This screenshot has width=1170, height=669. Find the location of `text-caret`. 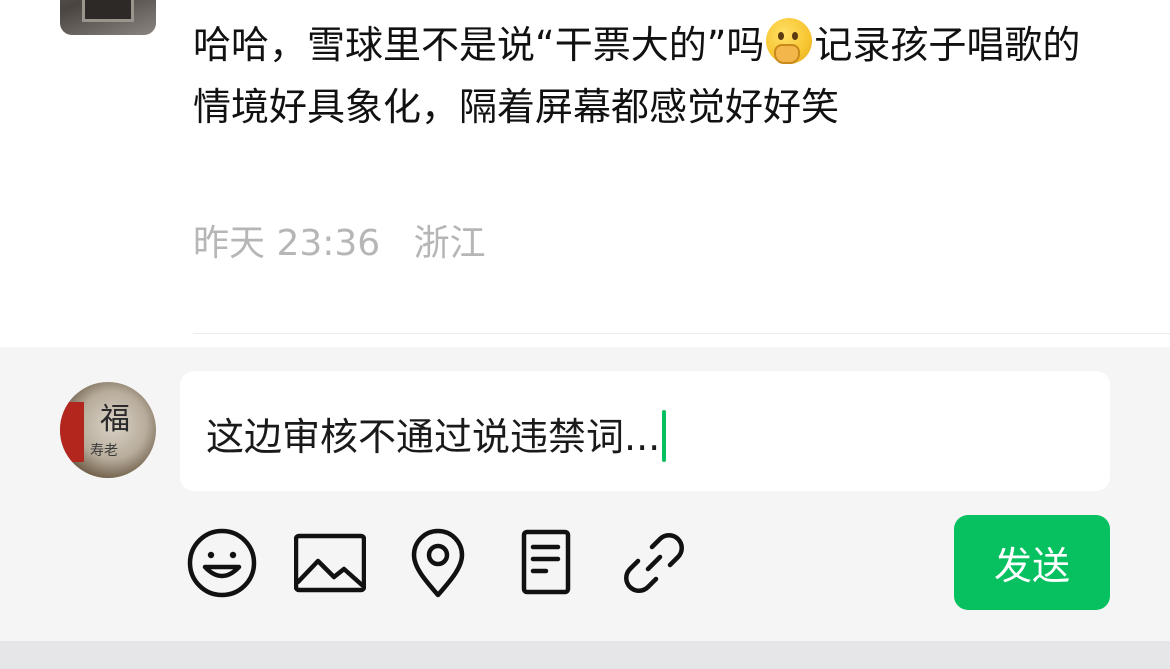

text-caret is located at coordinates (664, 436).